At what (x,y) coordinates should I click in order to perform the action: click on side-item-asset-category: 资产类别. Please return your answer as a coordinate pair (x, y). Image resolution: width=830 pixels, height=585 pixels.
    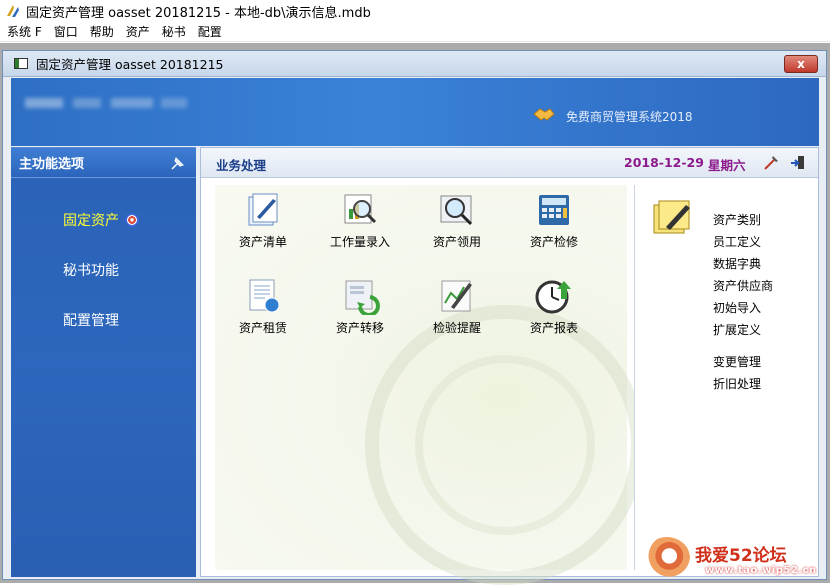
    Looking at the image, I should click on (737, 219).